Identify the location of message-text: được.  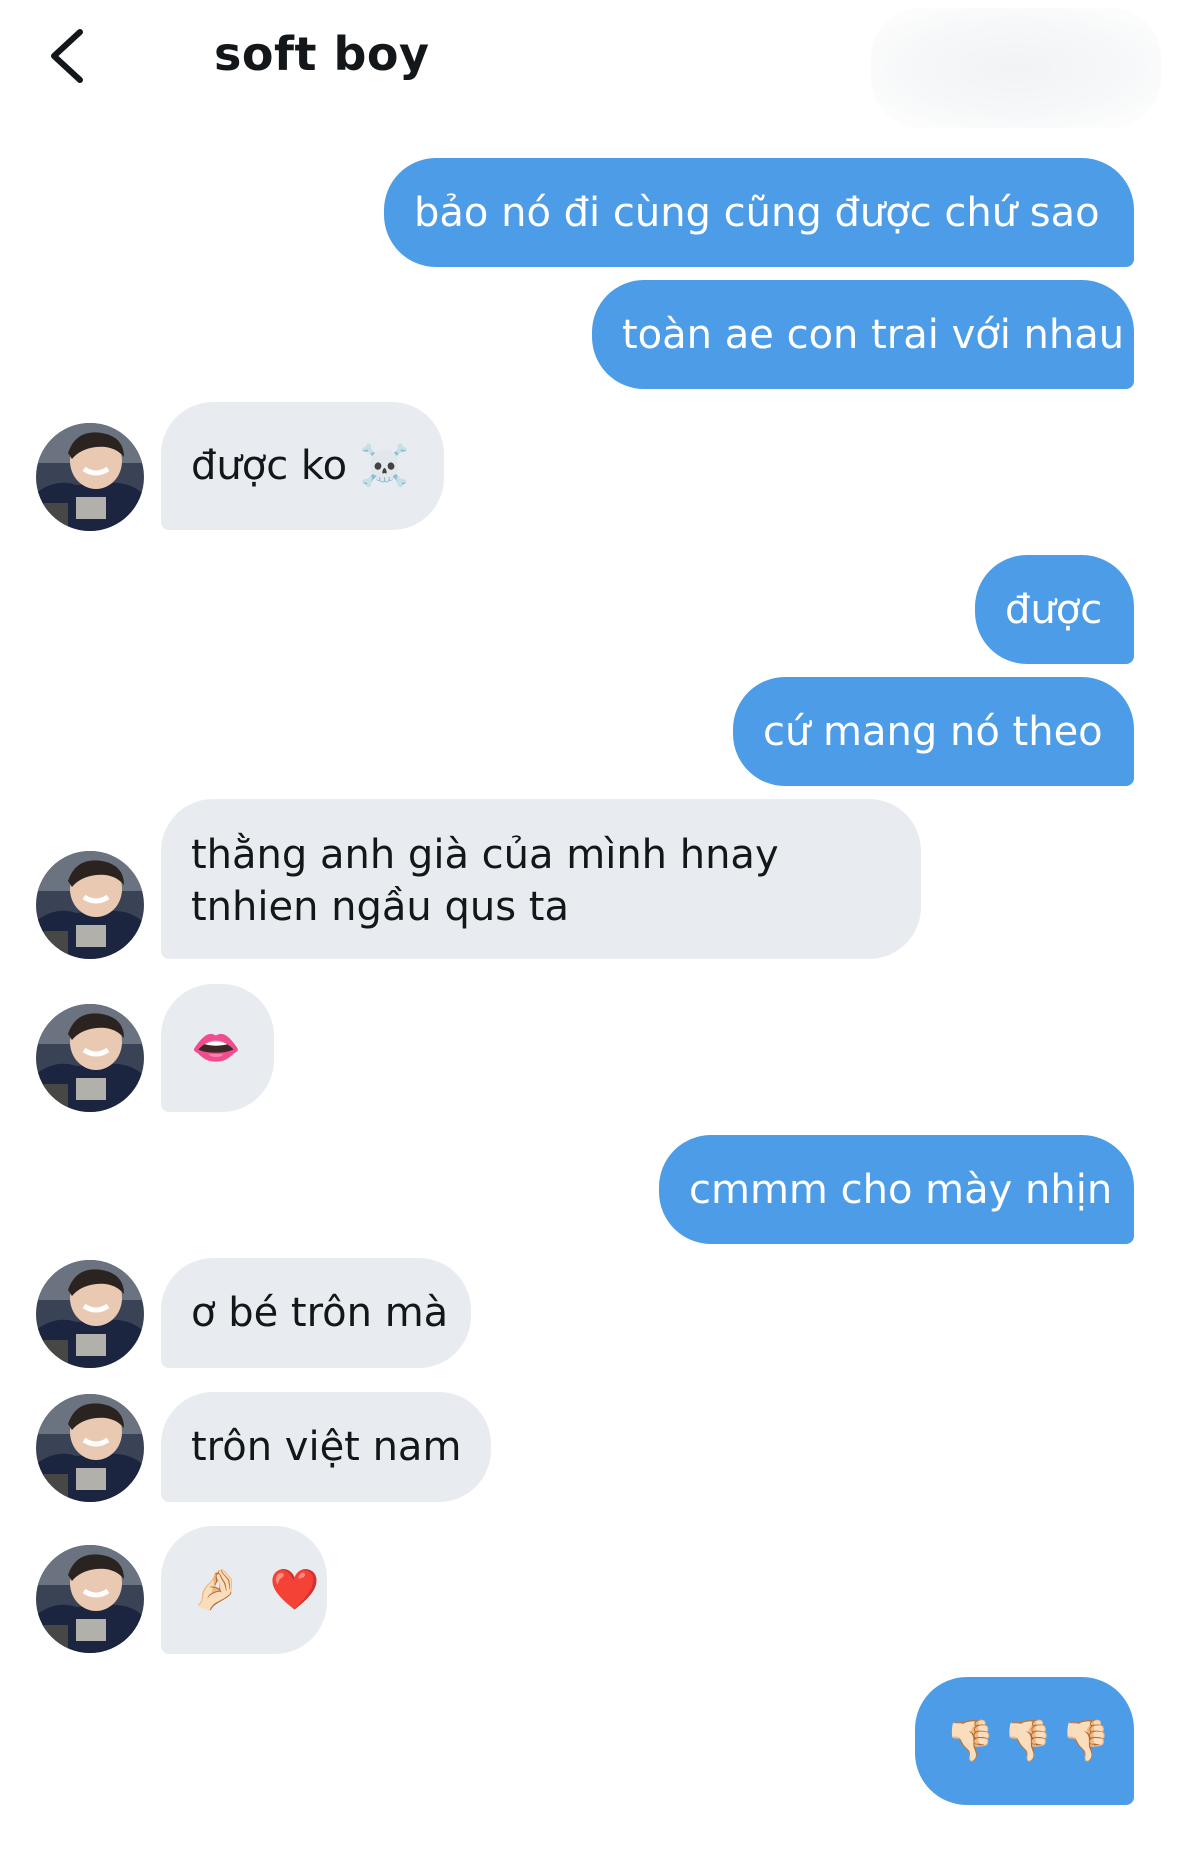
(1054, 609).